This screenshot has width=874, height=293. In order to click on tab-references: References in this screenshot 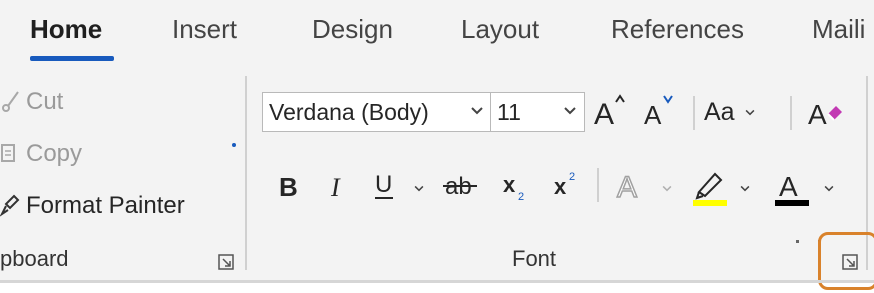, I will do `click(677, 29)`.